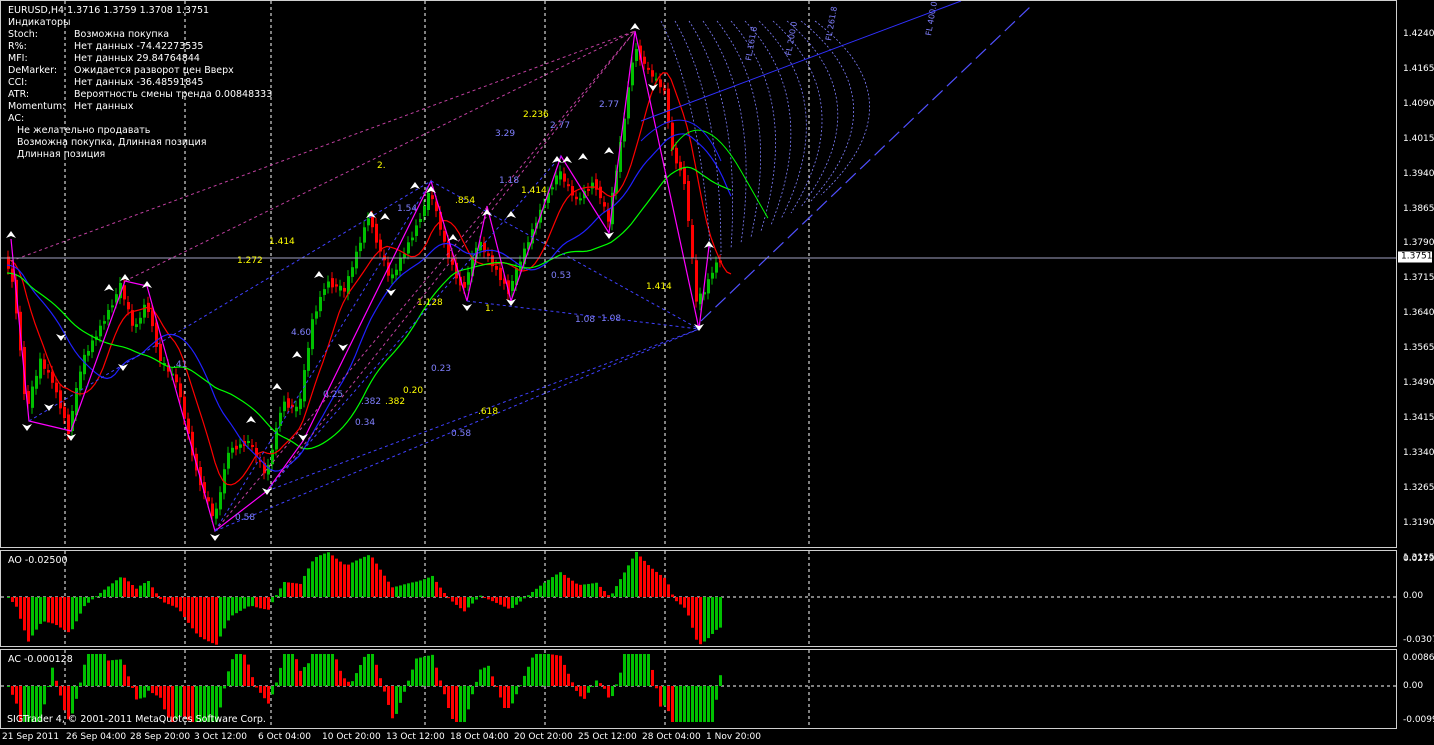 The width and height of the screenshot is (1434, 745). I want to click on price-tick-label: 1.3715, so click(1418, 278).